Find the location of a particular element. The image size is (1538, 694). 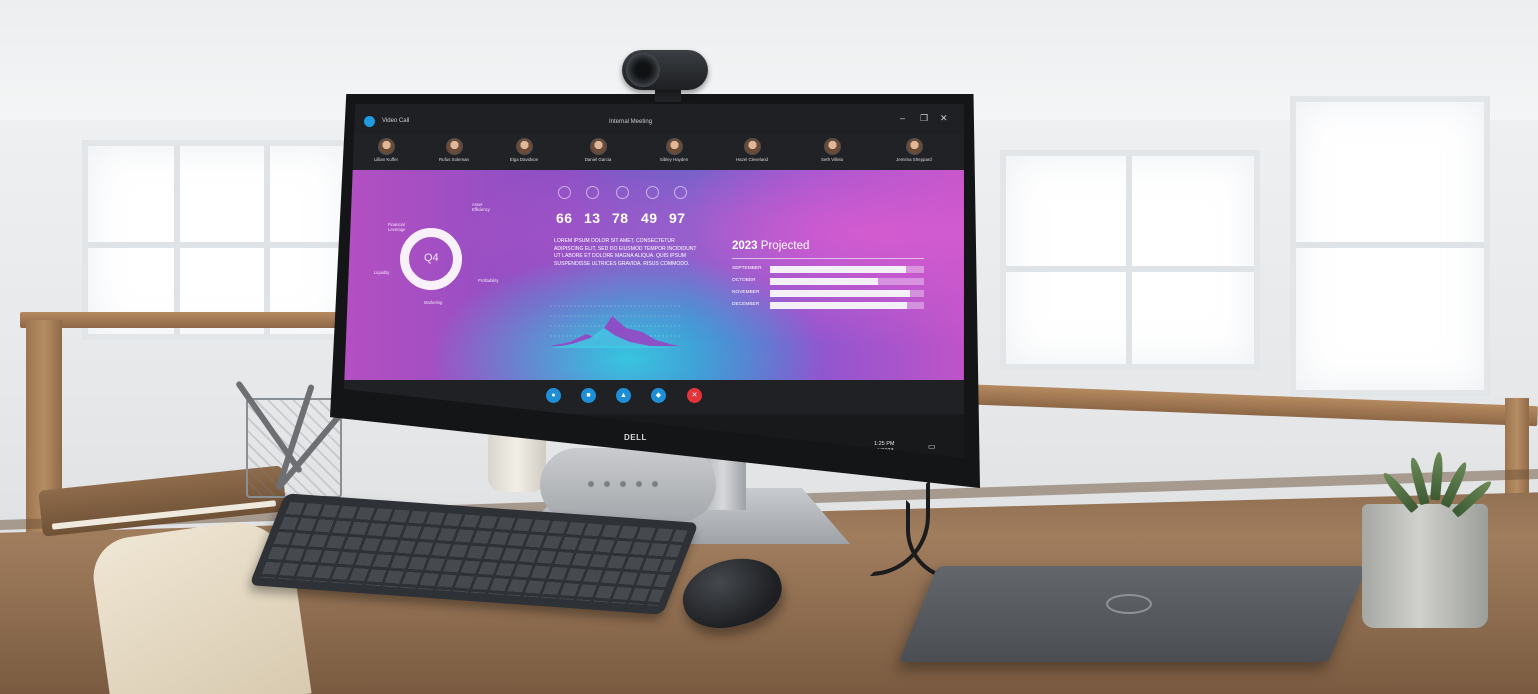

maximize-button: ❐ is located at coordinates (924, 118).